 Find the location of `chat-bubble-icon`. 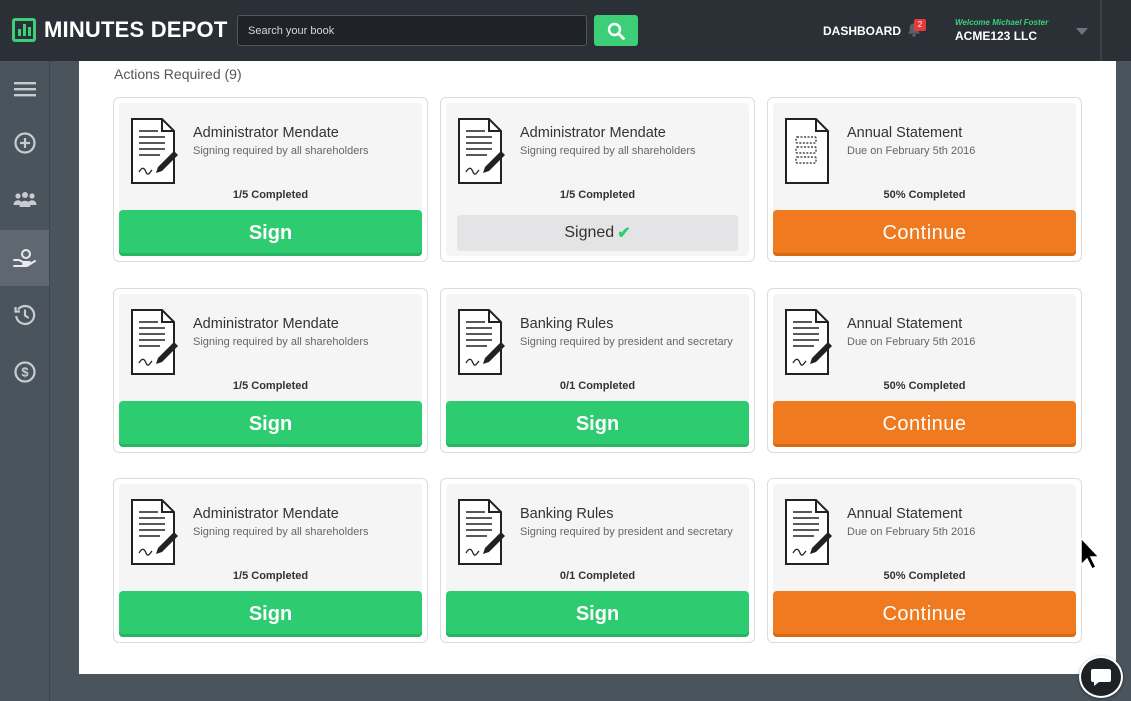

chat-bubble-icon is located at coordinates (1101, 677).